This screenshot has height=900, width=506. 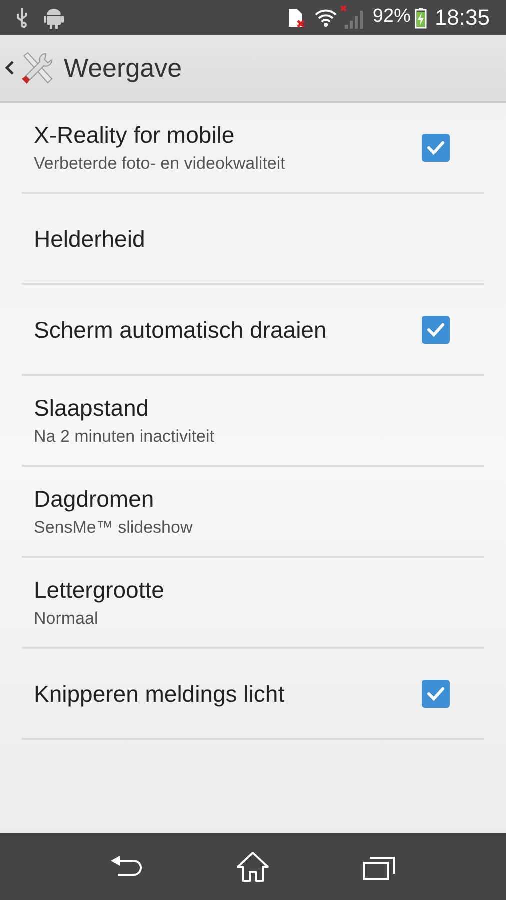 I want to click on settings-item: Lettergrootte Normaal, so click(x=253, y=603).